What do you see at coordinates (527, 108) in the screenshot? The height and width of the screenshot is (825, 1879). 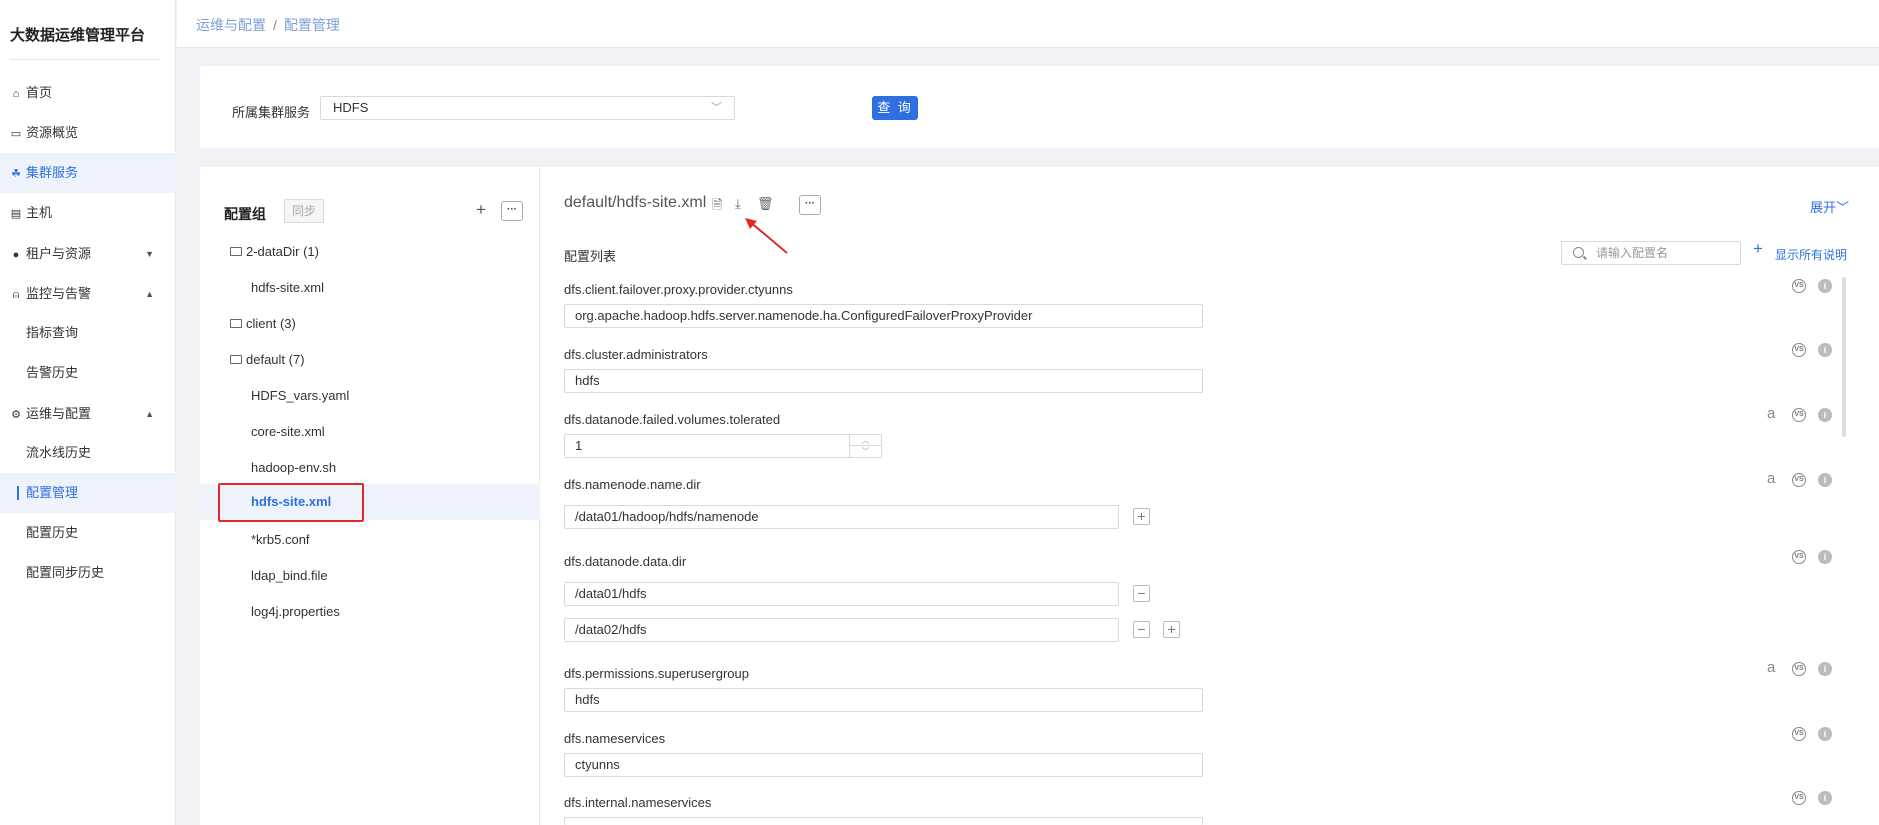 I see `cluster-service-select: HDFS ﹀` at bounding box center [527, 108].